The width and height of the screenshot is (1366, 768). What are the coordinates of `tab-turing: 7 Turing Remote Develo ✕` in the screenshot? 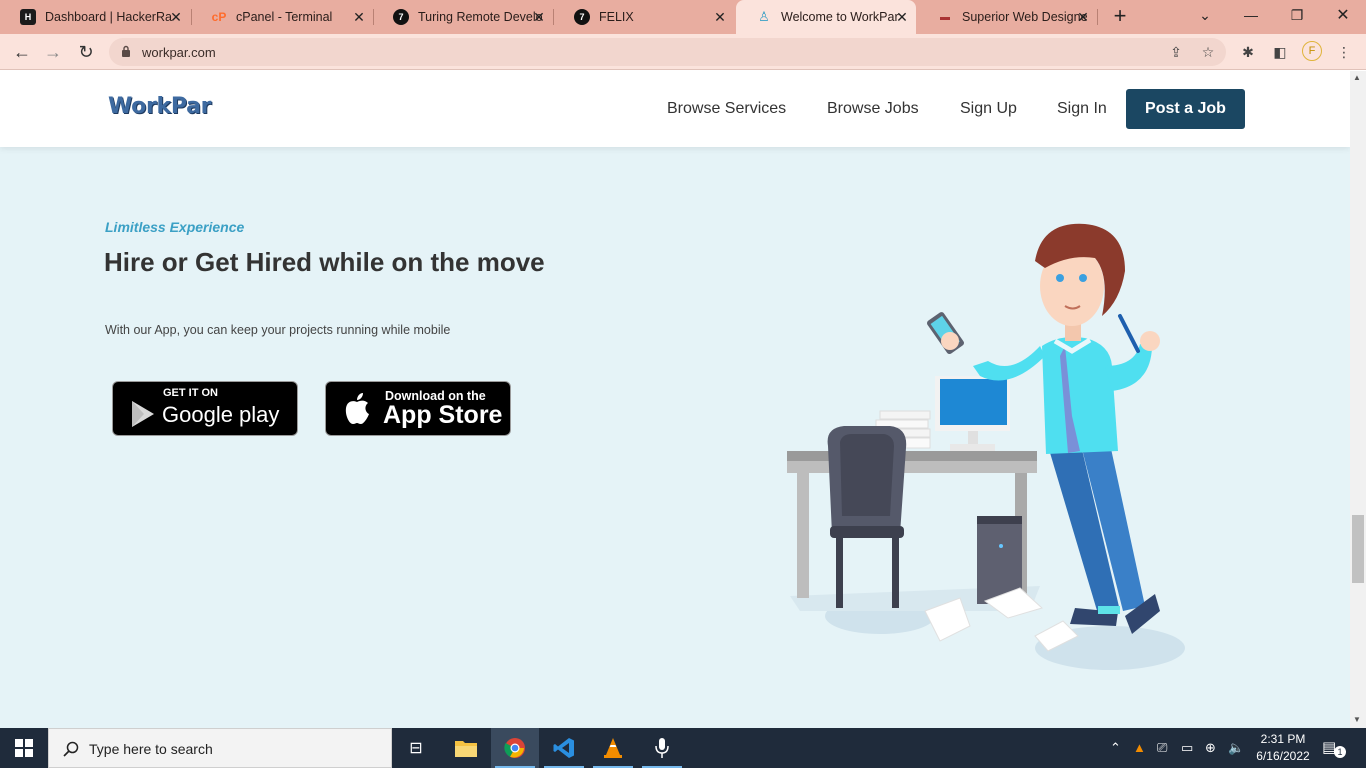 It's located at (463, 17).